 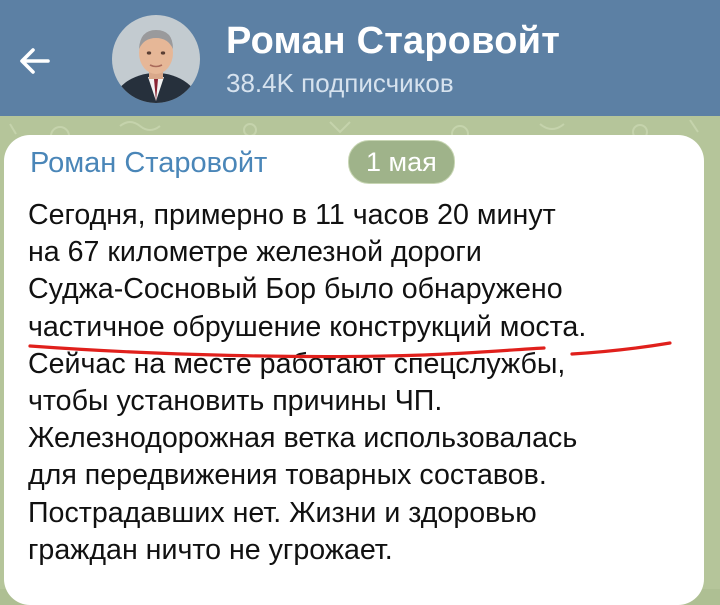 I want to click on message-line: Суджа-Сосновый Бор было обнаружено, so click(x=295, y=289).